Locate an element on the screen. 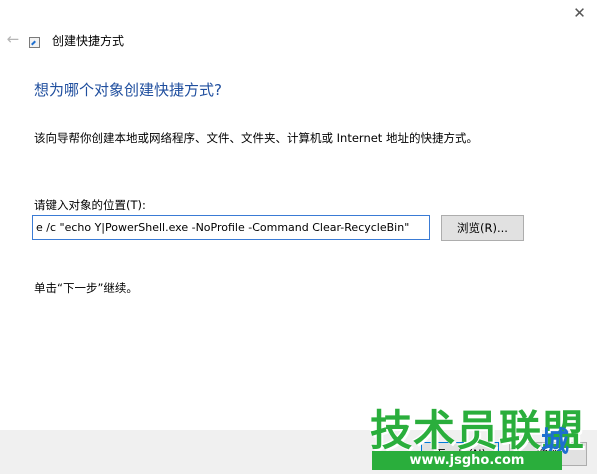 Image resolution: width=597 pixels, height=474 pixels. shortcut-icon is located at coordinates (34, 42).